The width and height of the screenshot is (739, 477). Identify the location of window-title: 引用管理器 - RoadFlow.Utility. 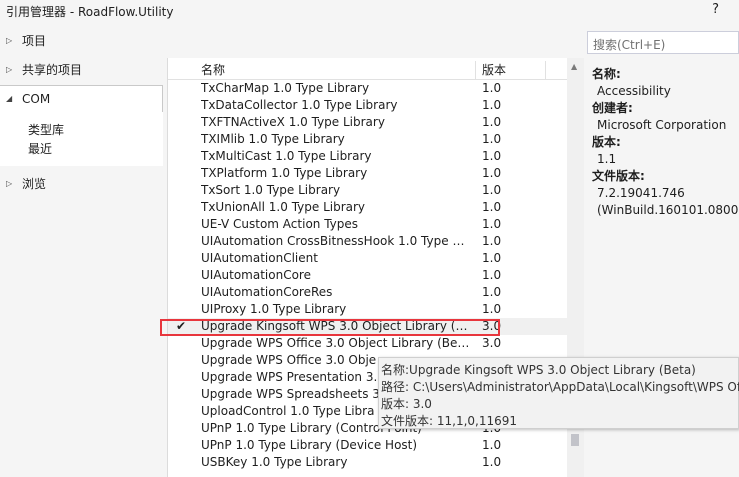
(90, 12).